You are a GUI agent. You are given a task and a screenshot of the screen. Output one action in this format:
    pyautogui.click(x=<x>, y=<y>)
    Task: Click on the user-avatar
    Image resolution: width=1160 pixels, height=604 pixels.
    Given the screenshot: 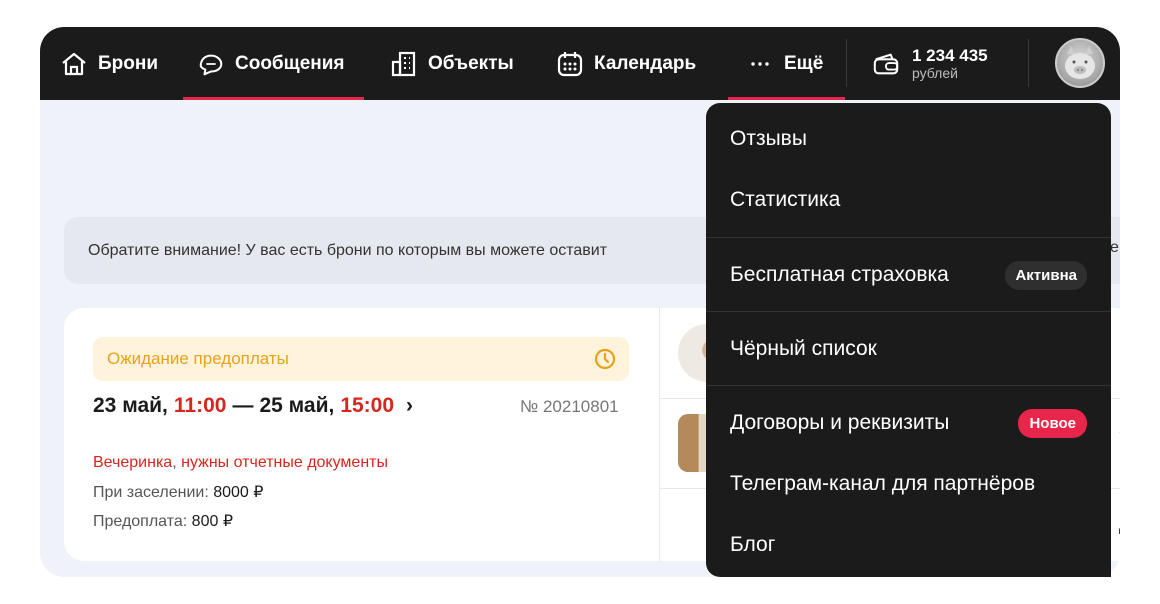 What is the action you would take?
    pyautogui.click(x=1080, y=63)
    